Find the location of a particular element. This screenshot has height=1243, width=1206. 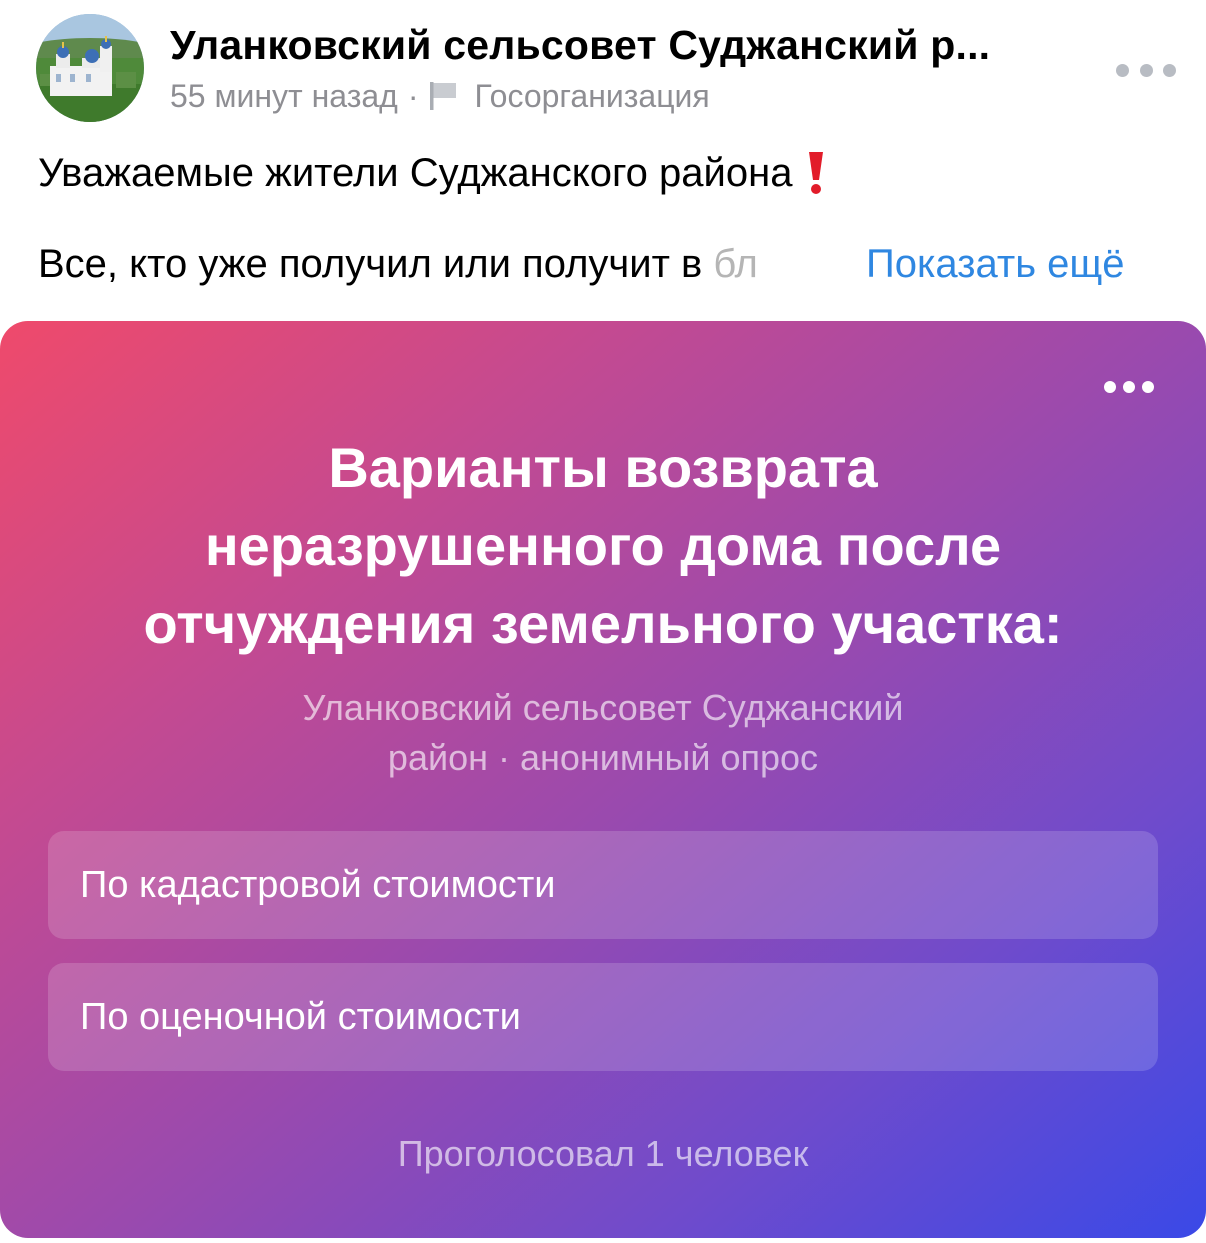

church-photo-avatar is located at coordinates (90, 68).